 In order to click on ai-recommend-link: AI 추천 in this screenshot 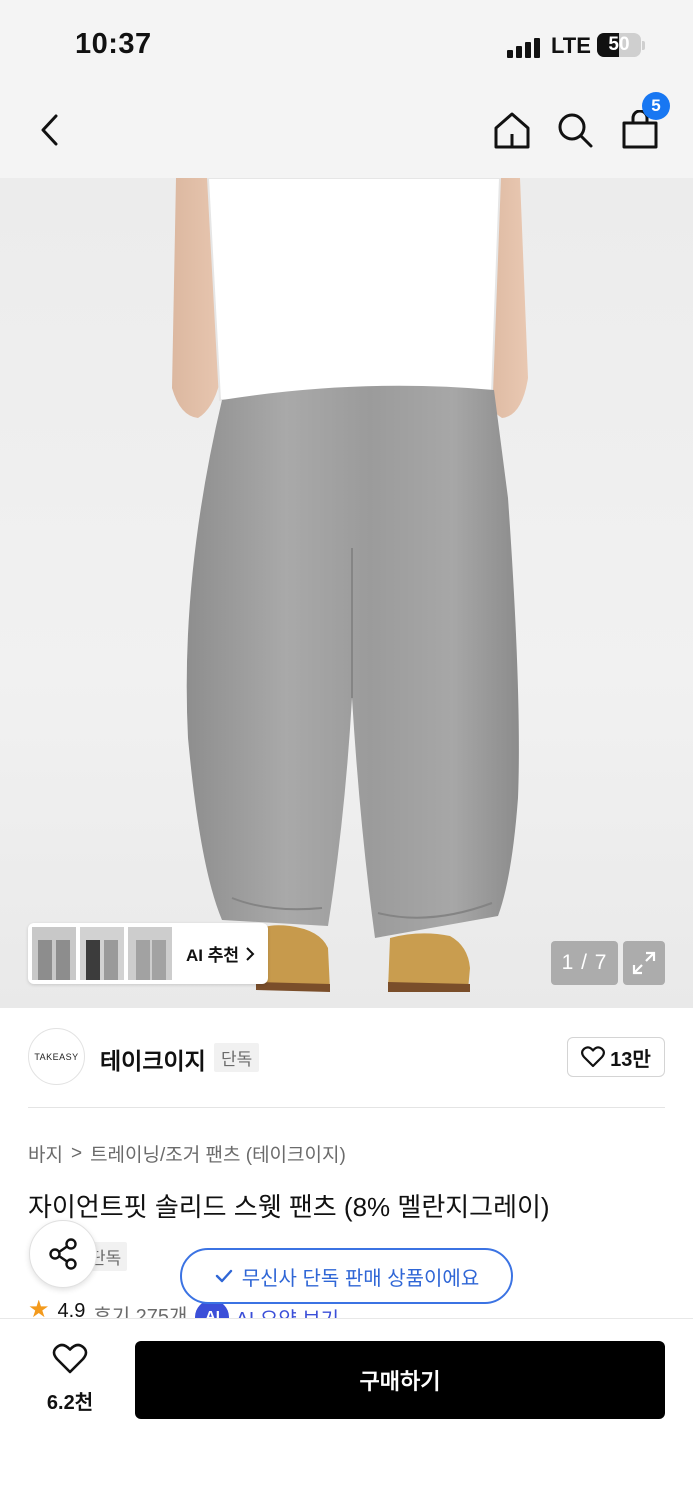, I will do `click(220, 953)`.